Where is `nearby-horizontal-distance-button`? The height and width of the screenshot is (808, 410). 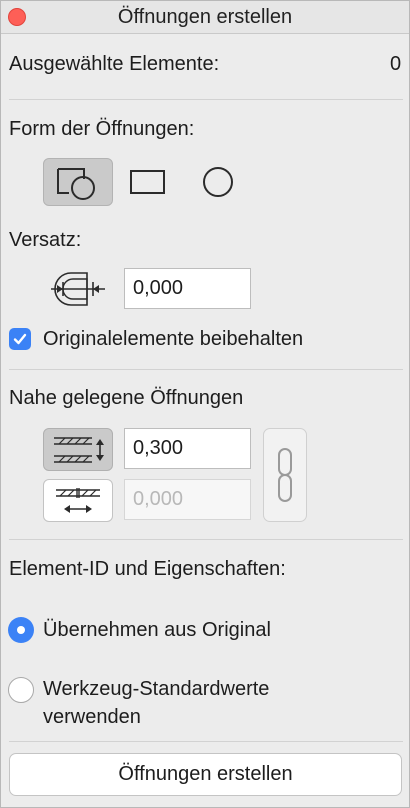
nearby-horizontal-distance-button is located at coordinates (78, 500).